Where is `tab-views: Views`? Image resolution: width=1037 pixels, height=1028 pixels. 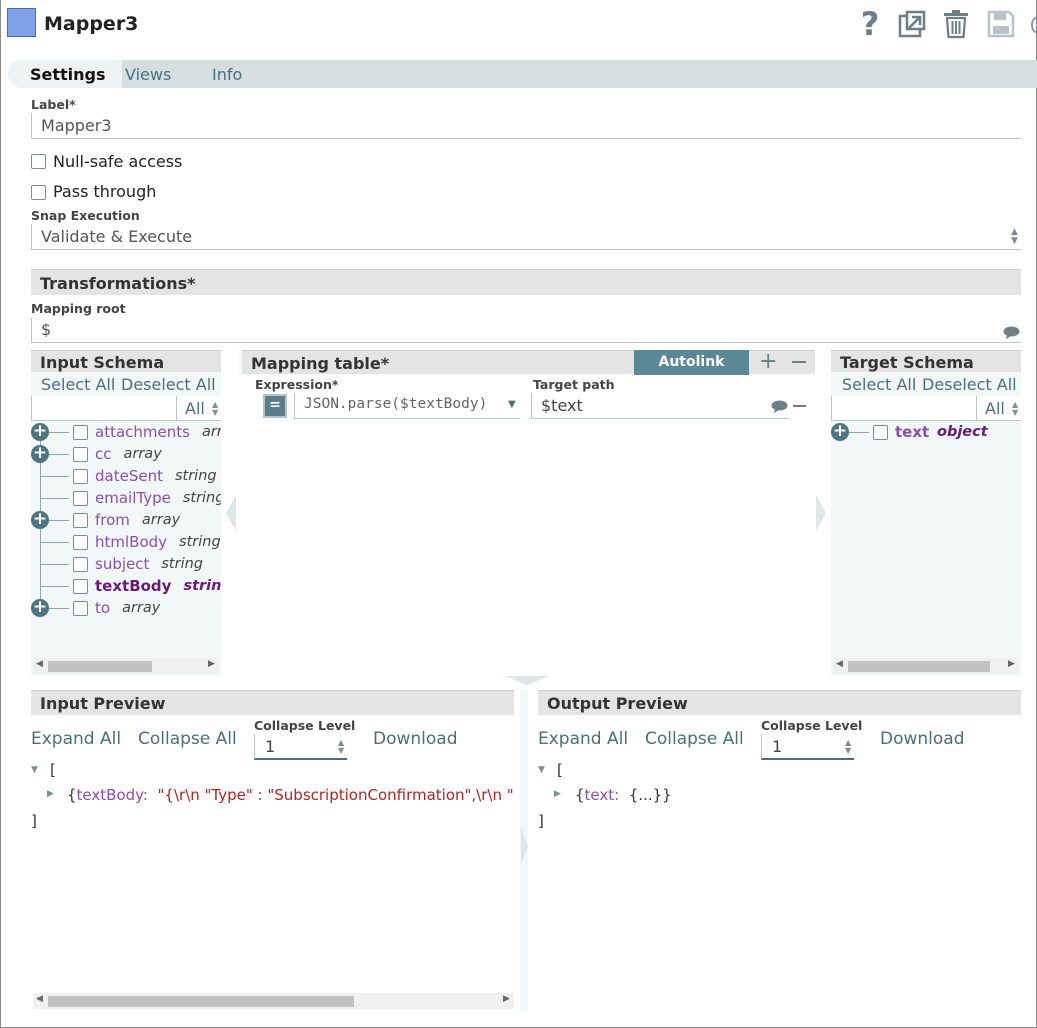
tab-views: Views is located at coordinates (148, 74).